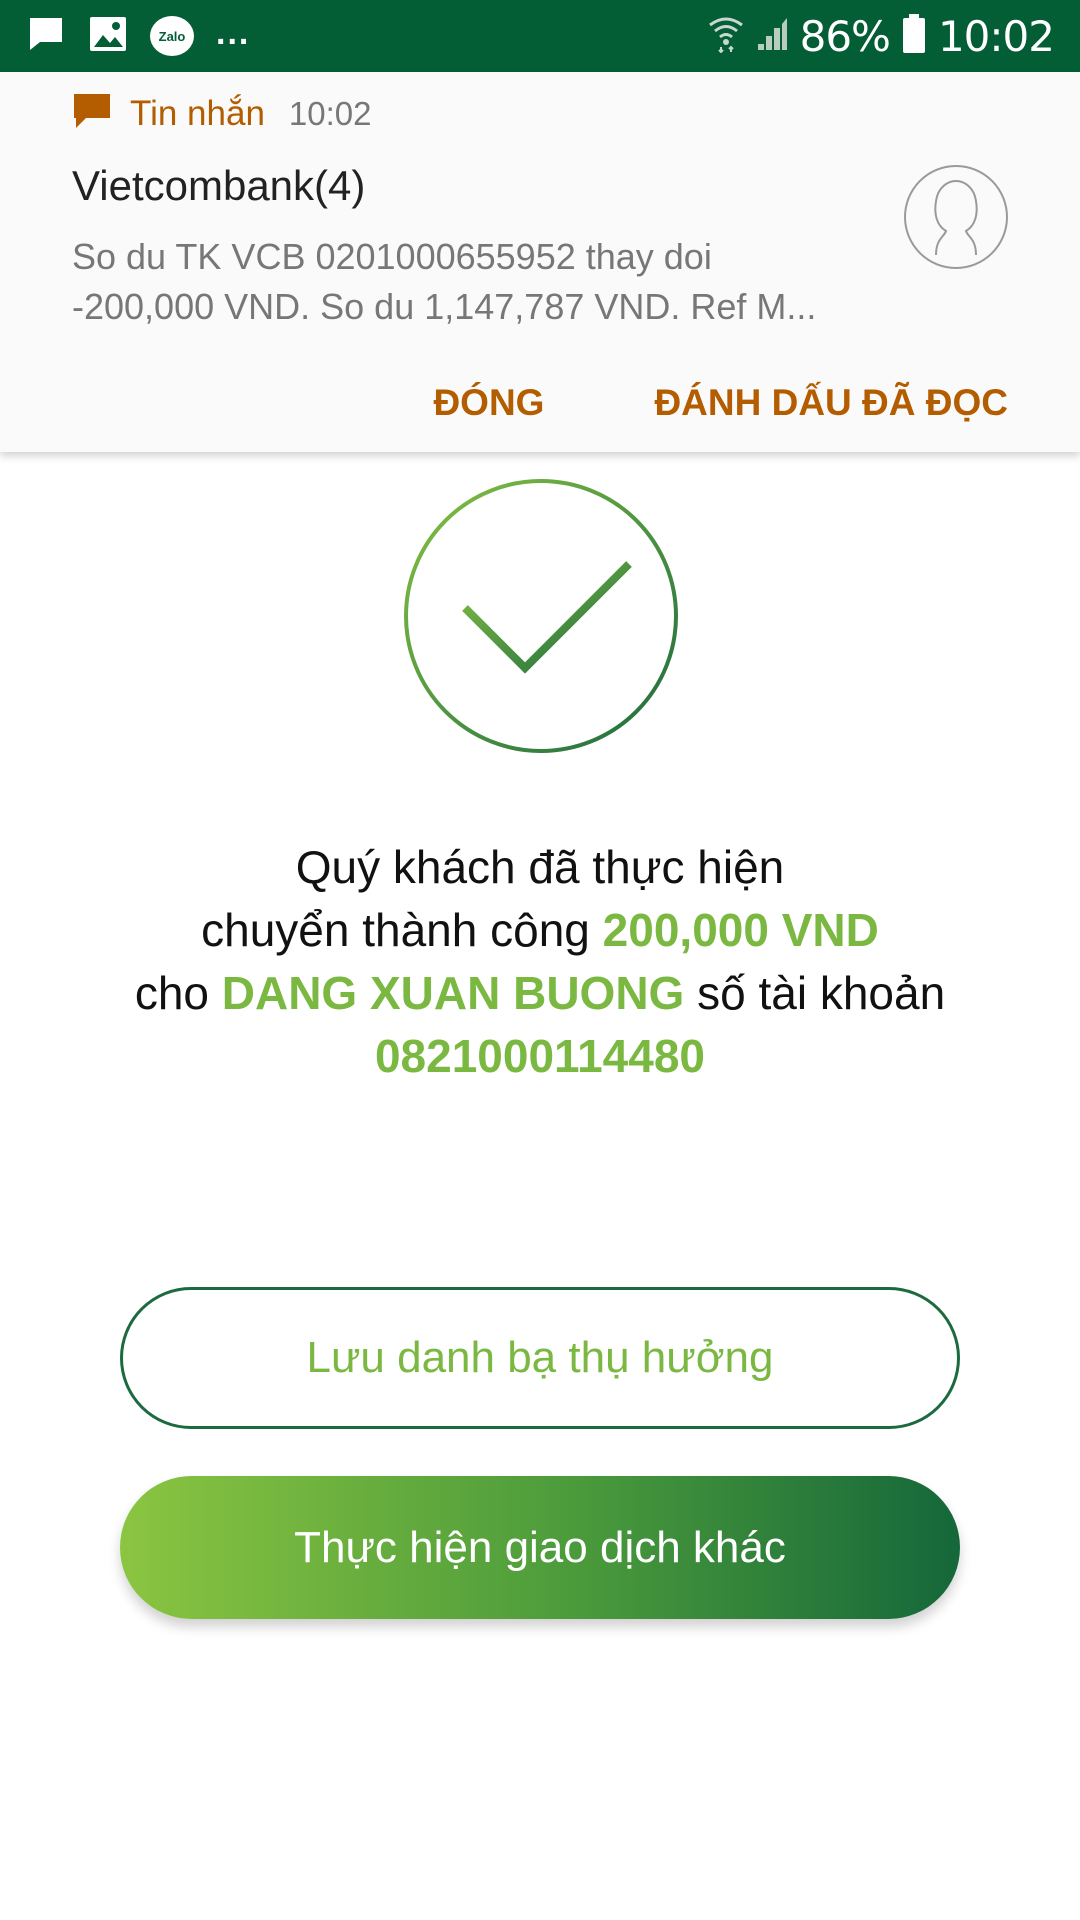  Describe the element at coordinates (831, 403) in the screenshot. I see `mark-as-read-button: ĐÁNH DẤU ĐÃ ĐỌC` at that location.